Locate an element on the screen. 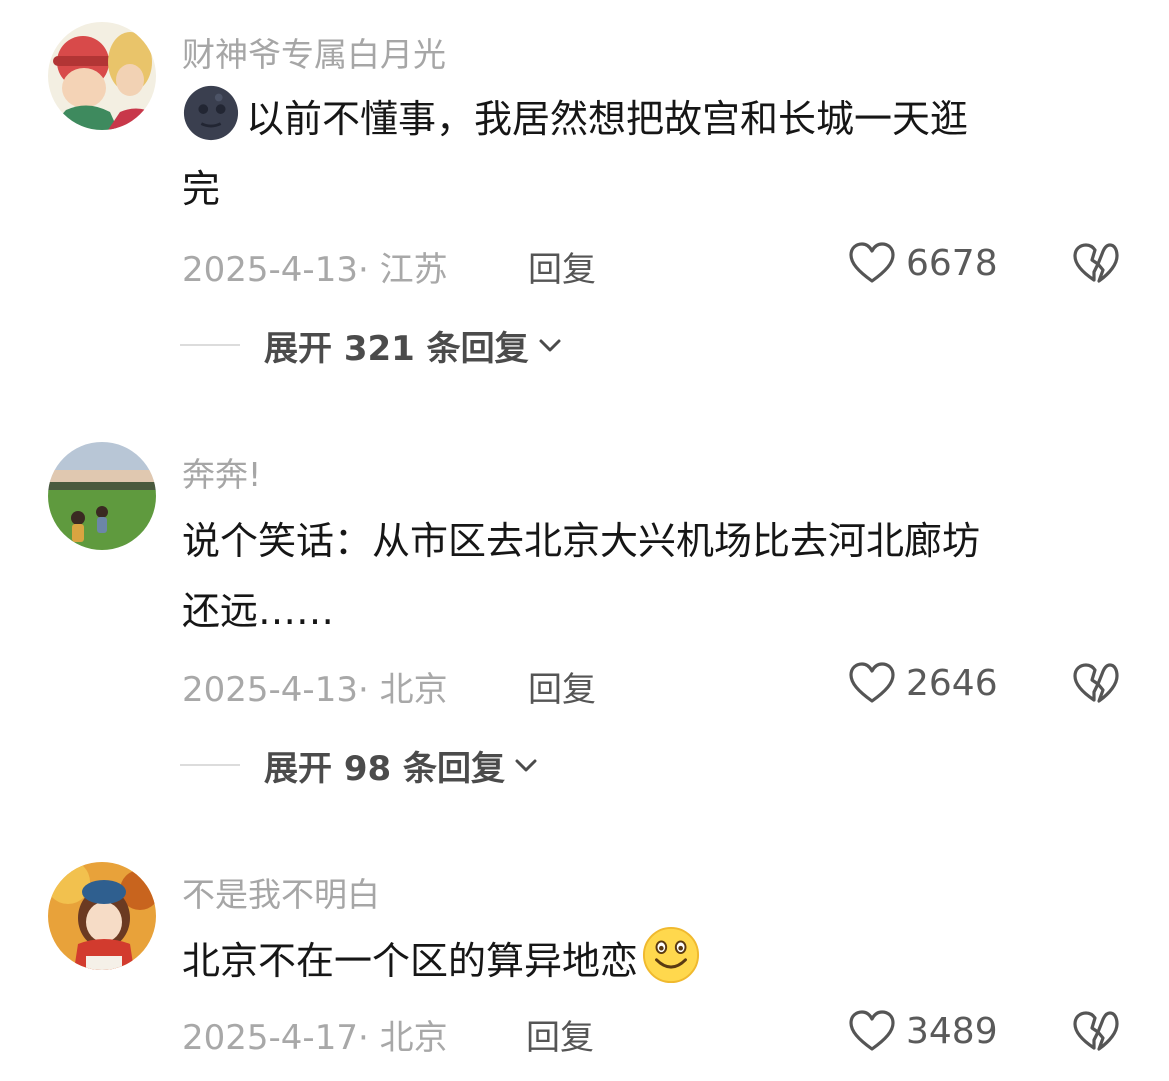 Image resolution: width=1169 pixels, height=1081 pixels. comment-meta: 2025-4-13· 江苏 is located at coordinates (315, 270).